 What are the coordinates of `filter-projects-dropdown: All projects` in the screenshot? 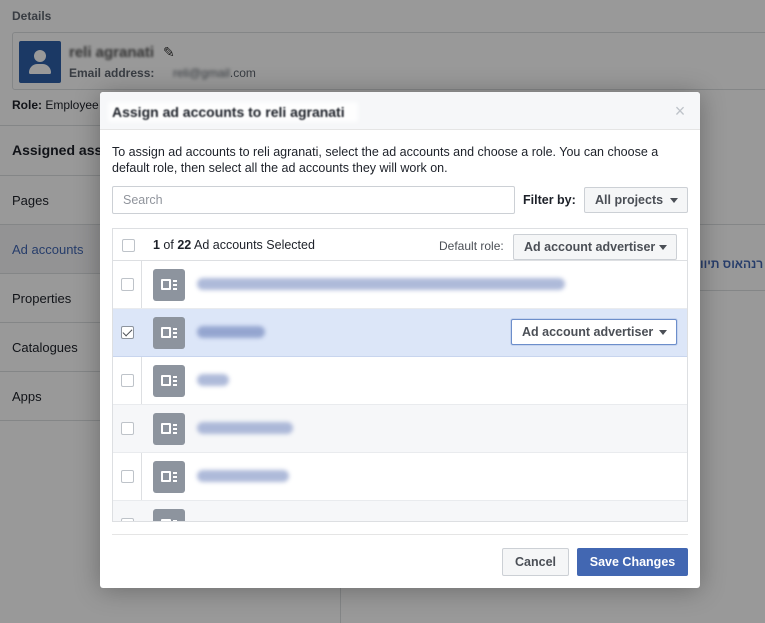 It's located at (636, 200).